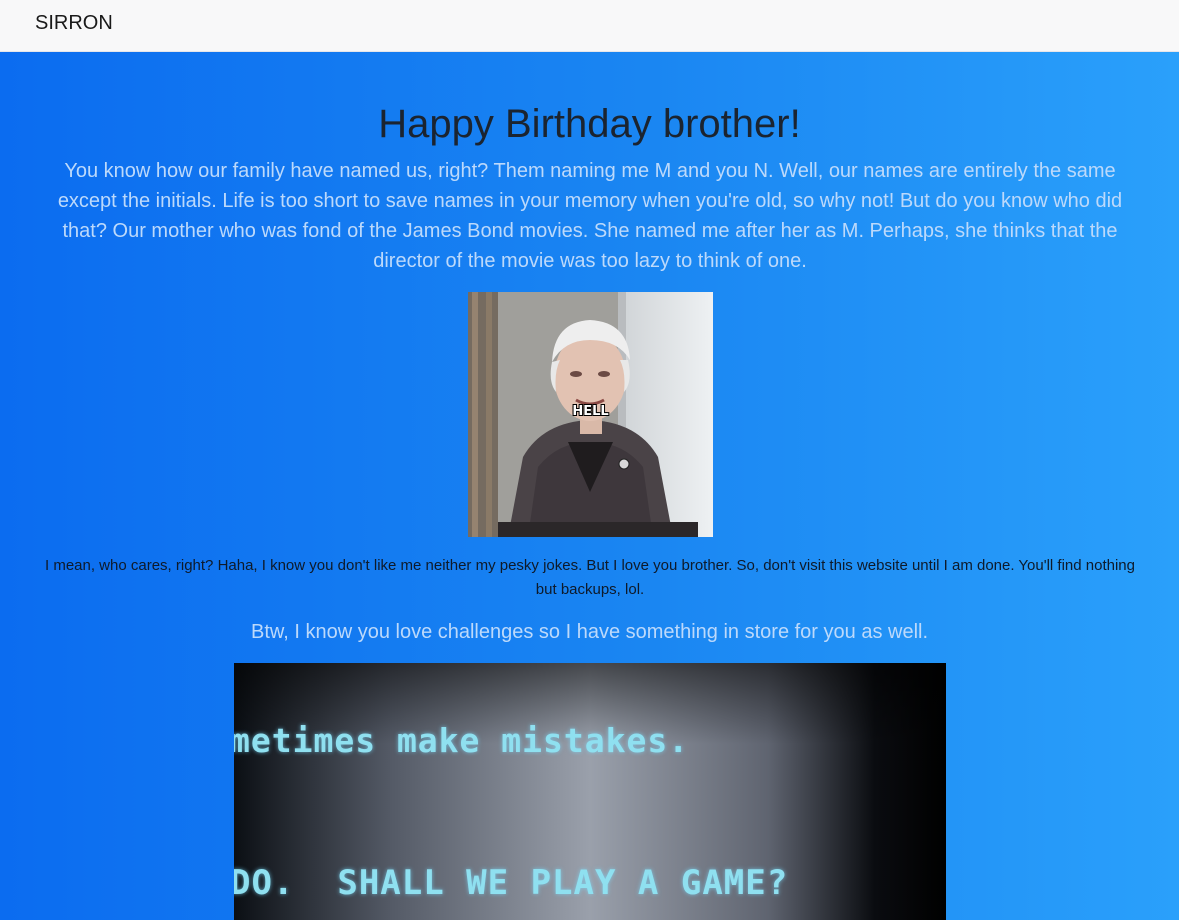 This screenshot has height=920, width=1179. I want to click on page-title: Happy Birthday brother!, so click(589, 124).